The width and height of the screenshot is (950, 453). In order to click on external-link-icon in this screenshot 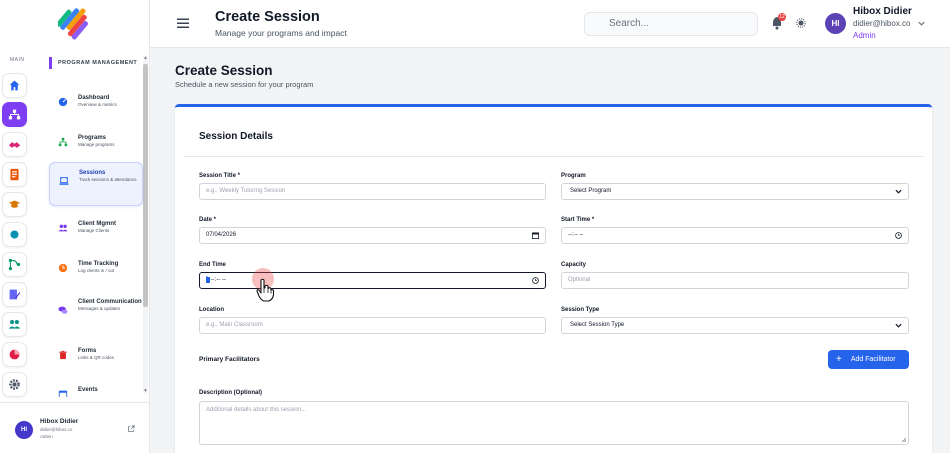, I will do `click(131, 429)`.